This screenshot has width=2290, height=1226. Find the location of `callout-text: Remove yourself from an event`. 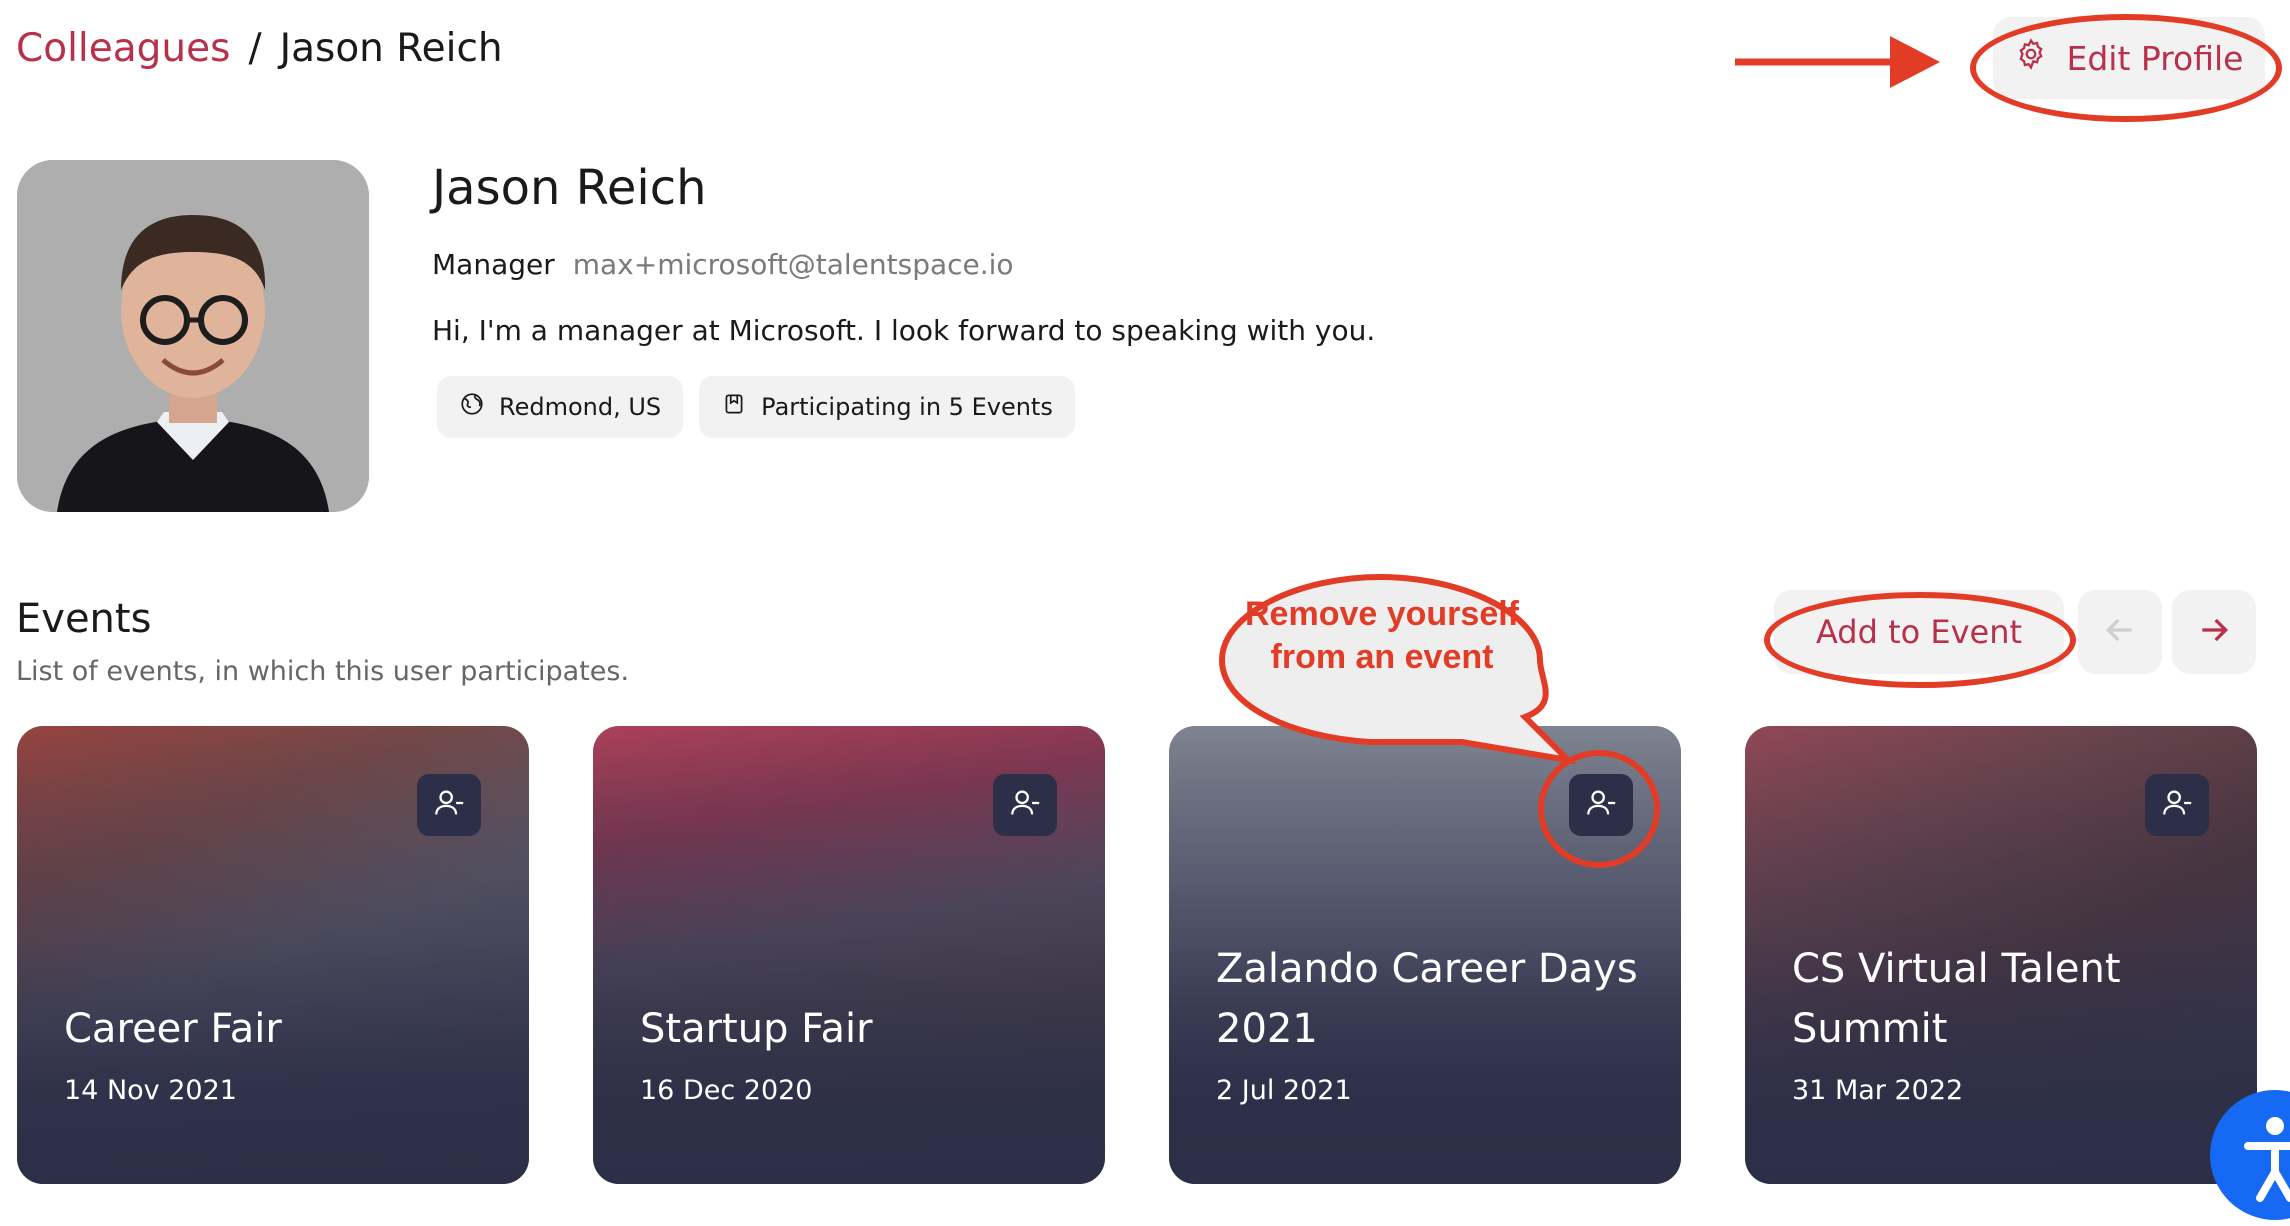

callout-text: Remove yourself from an event is located at coordinates (1382, 635).